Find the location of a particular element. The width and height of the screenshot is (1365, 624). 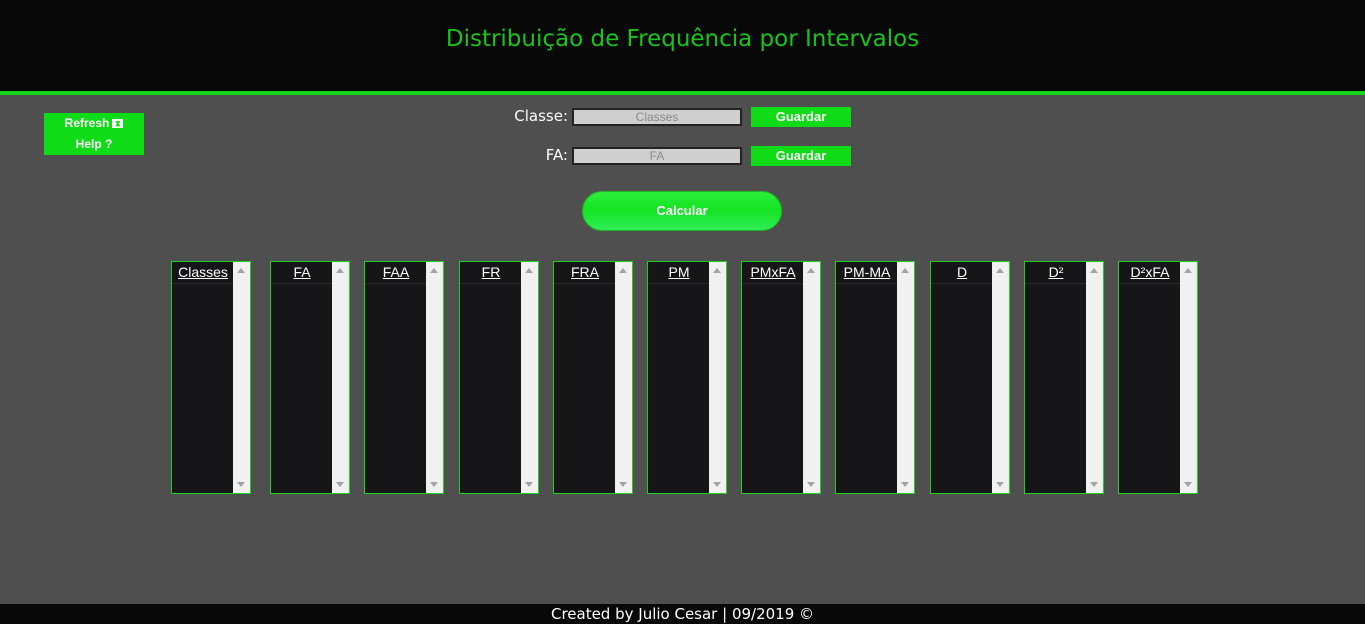

column-header: D² is located at coordinates (1056, 273).